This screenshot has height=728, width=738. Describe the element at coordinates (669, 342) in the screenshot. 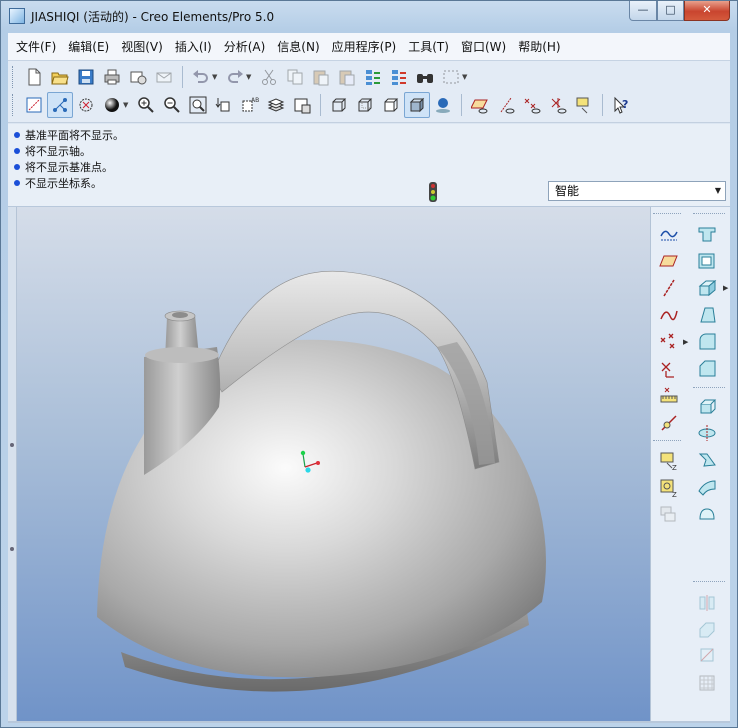

I see `datum-point-icon` at that location.